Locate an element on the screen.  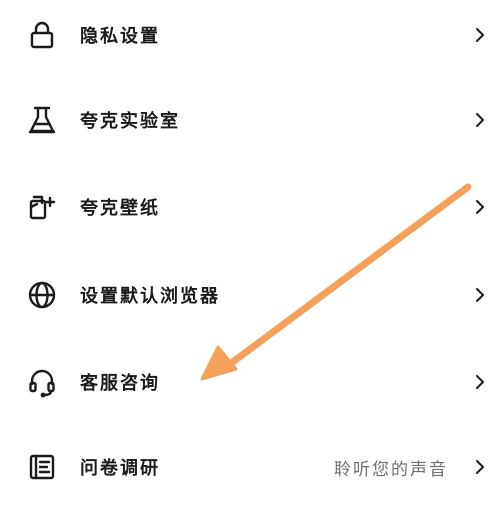
menu-item-label: 问卷调研 is located at coordinates (120, 468).